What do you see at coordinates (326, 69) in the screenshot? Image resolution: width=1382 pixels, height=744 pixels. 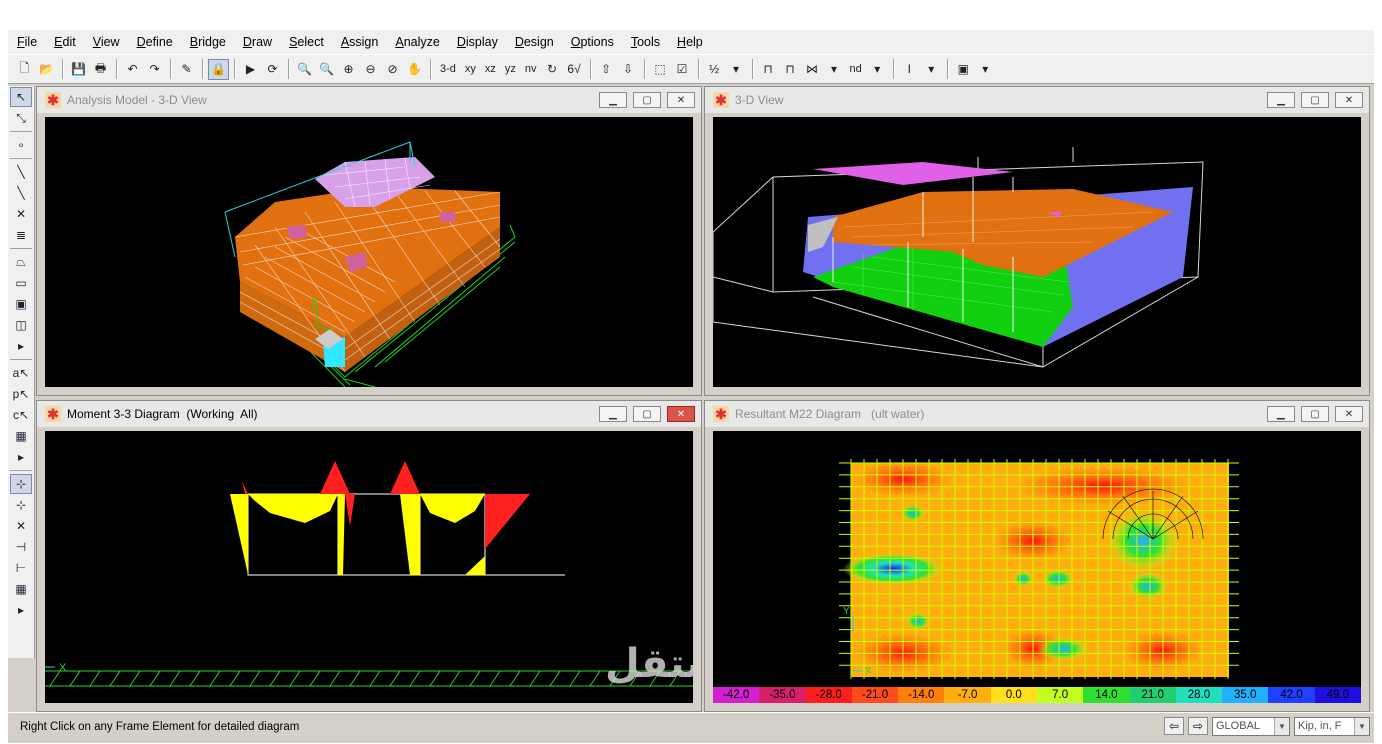 I see `zoom-restore-icon: 🔍` at bounding box center [326, 69].